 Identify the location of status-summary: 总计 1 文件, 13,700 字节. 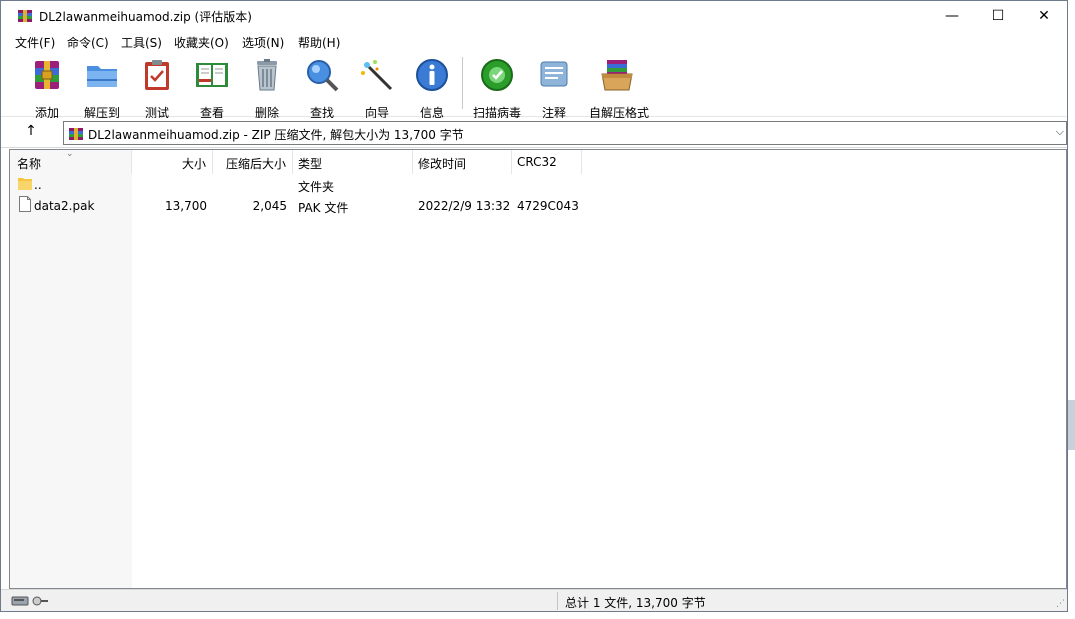
(635, 603).